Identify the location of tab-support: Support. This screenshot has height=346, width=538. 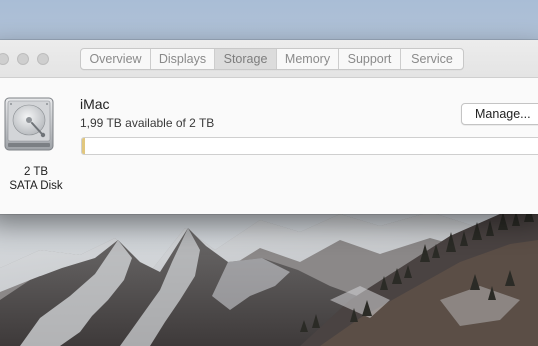
(370, 59).